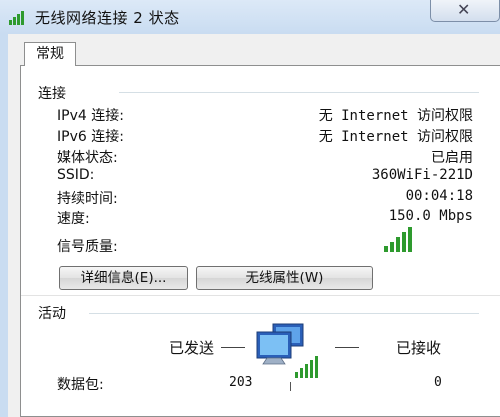 The image size is (500, 417). I want to click on sent-label: 已发送, so click(192, 348).